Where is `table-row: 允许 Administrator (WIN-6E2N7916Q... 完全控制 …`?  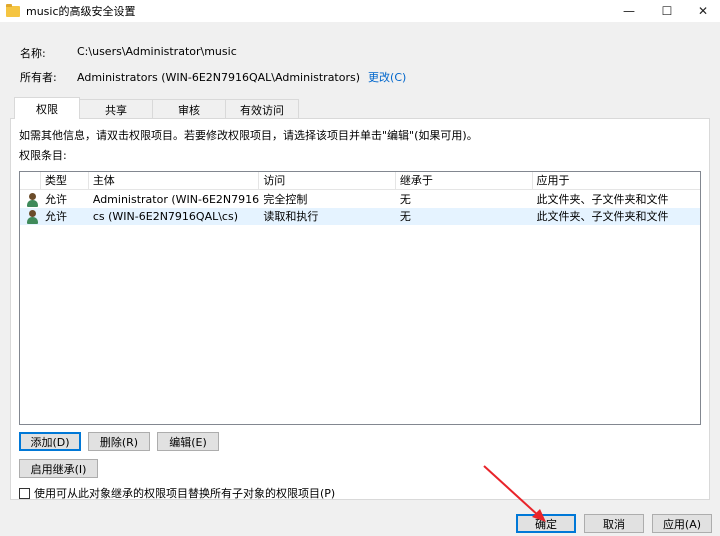
table-row: 允许 Administrator (WIN-6E2N7916Q... 完全控制 … is located at coordinates (360, 199).